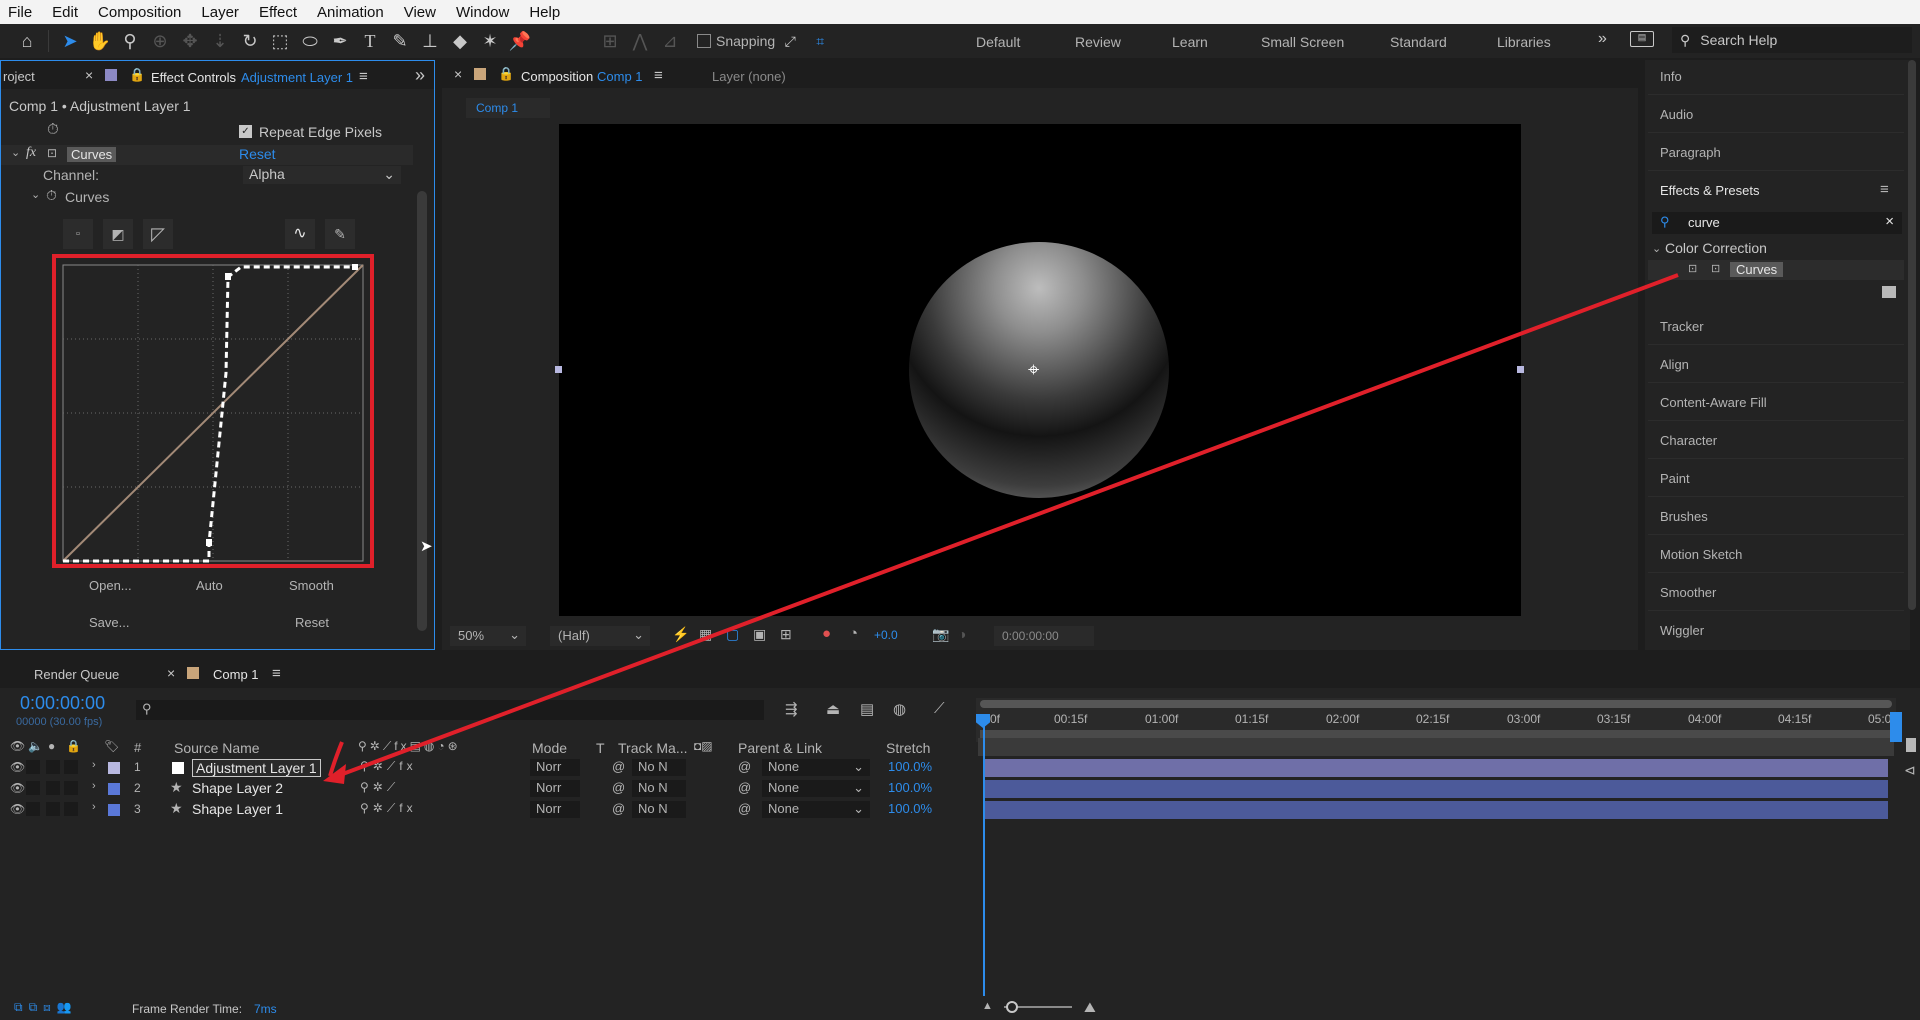 Image resolution: width=1920 pixels, height=1020 pixels. Describe the element at coordinates (311, 585) in the screenshot. I see `smooth-button: Smooth` at that location.